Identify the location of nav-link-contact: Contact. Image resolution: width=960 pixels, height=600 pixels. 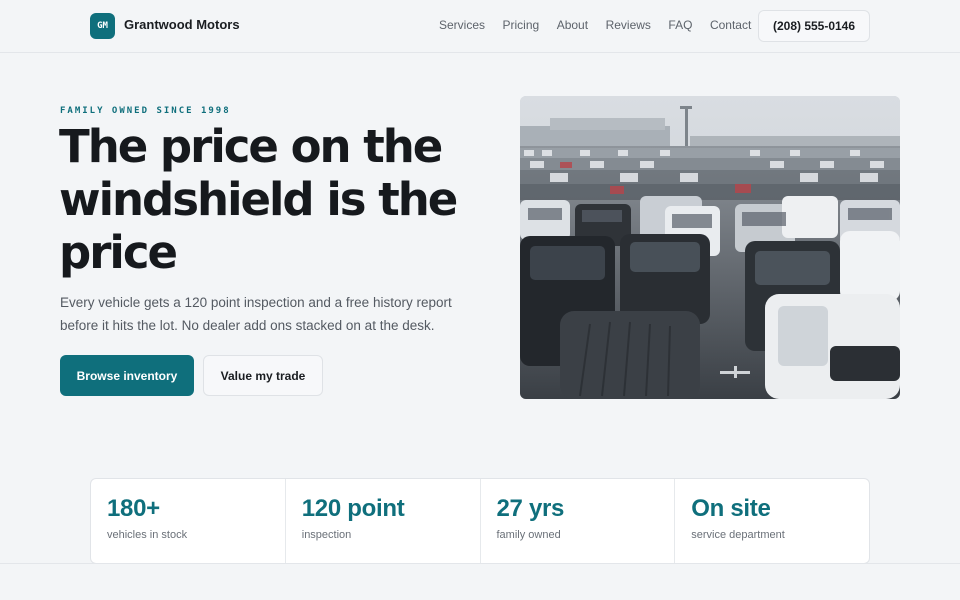
(730, 25).